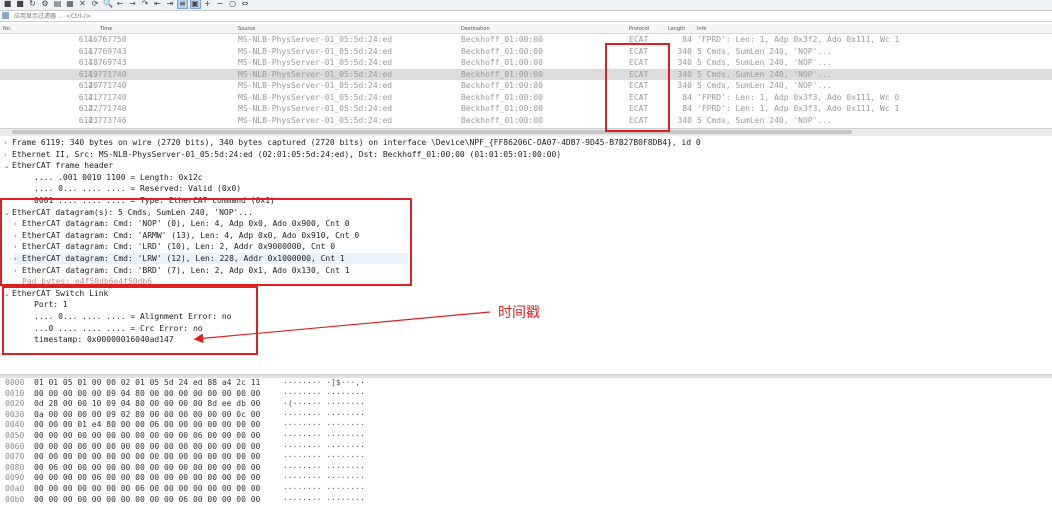  I want to click on annotation-arrow, so click(342, 327).